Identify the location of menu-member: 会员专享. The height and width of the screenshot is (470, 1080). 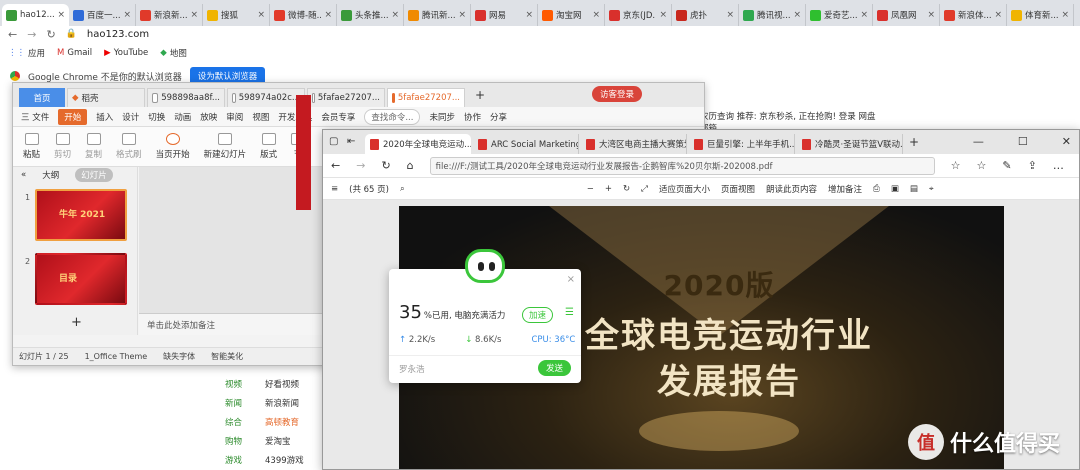
(338, 117).